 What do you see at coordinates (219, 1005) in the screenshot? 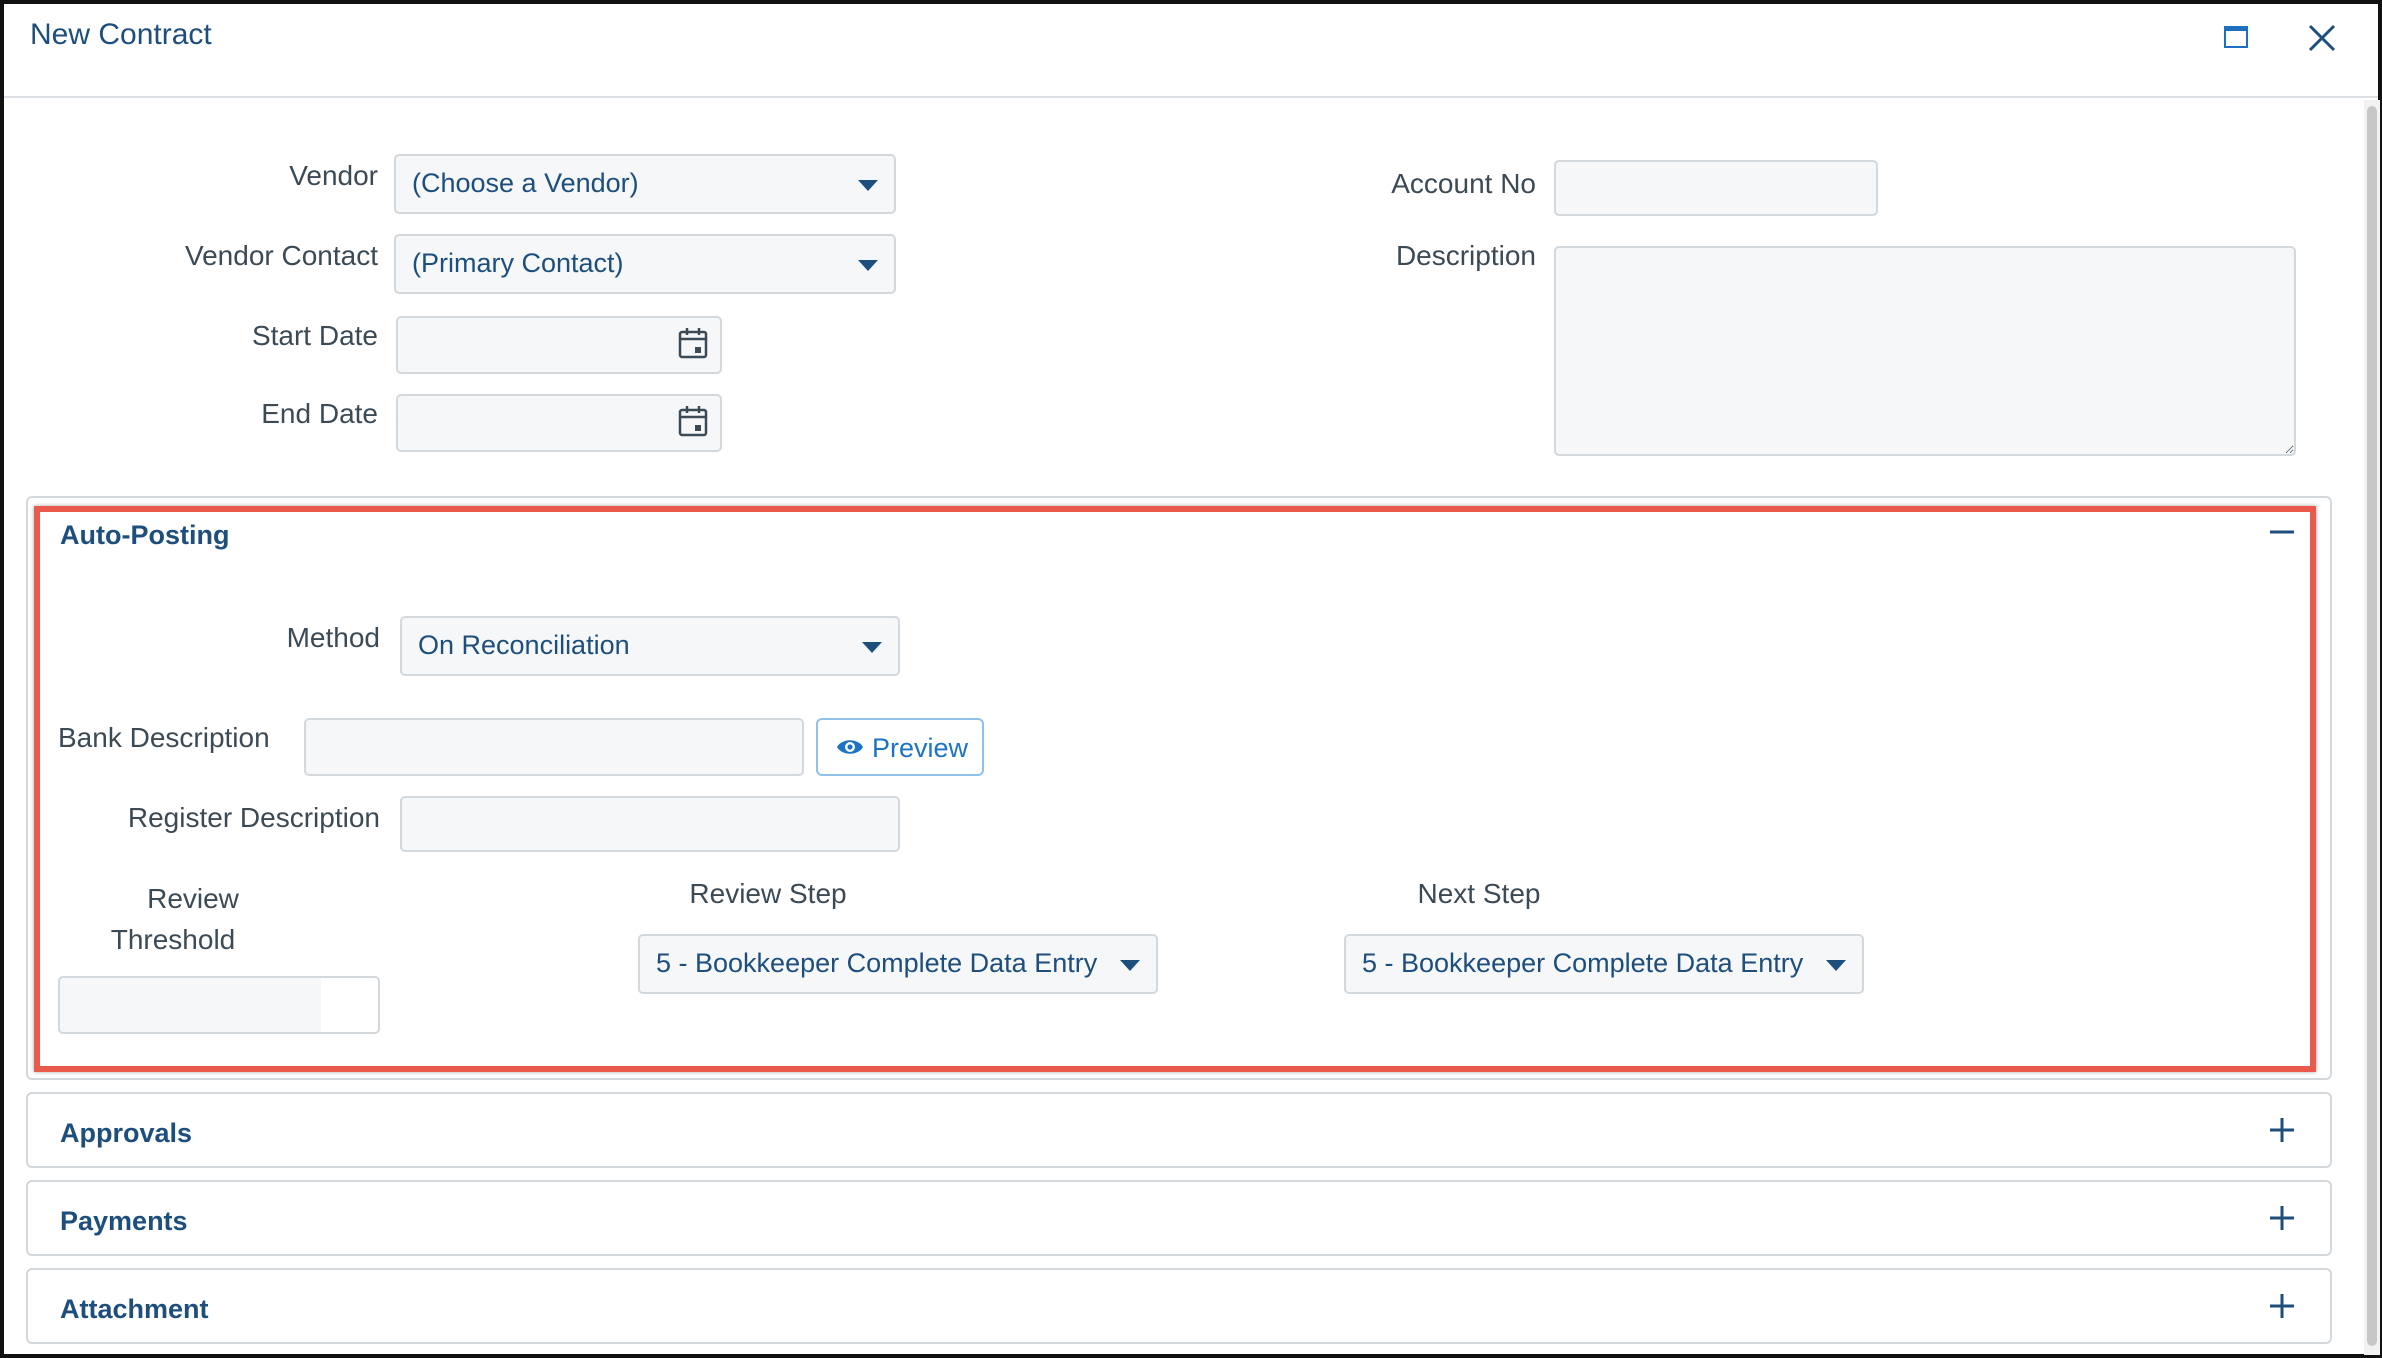
I see `review-threshold-field` at bounding box center [219, 1005].